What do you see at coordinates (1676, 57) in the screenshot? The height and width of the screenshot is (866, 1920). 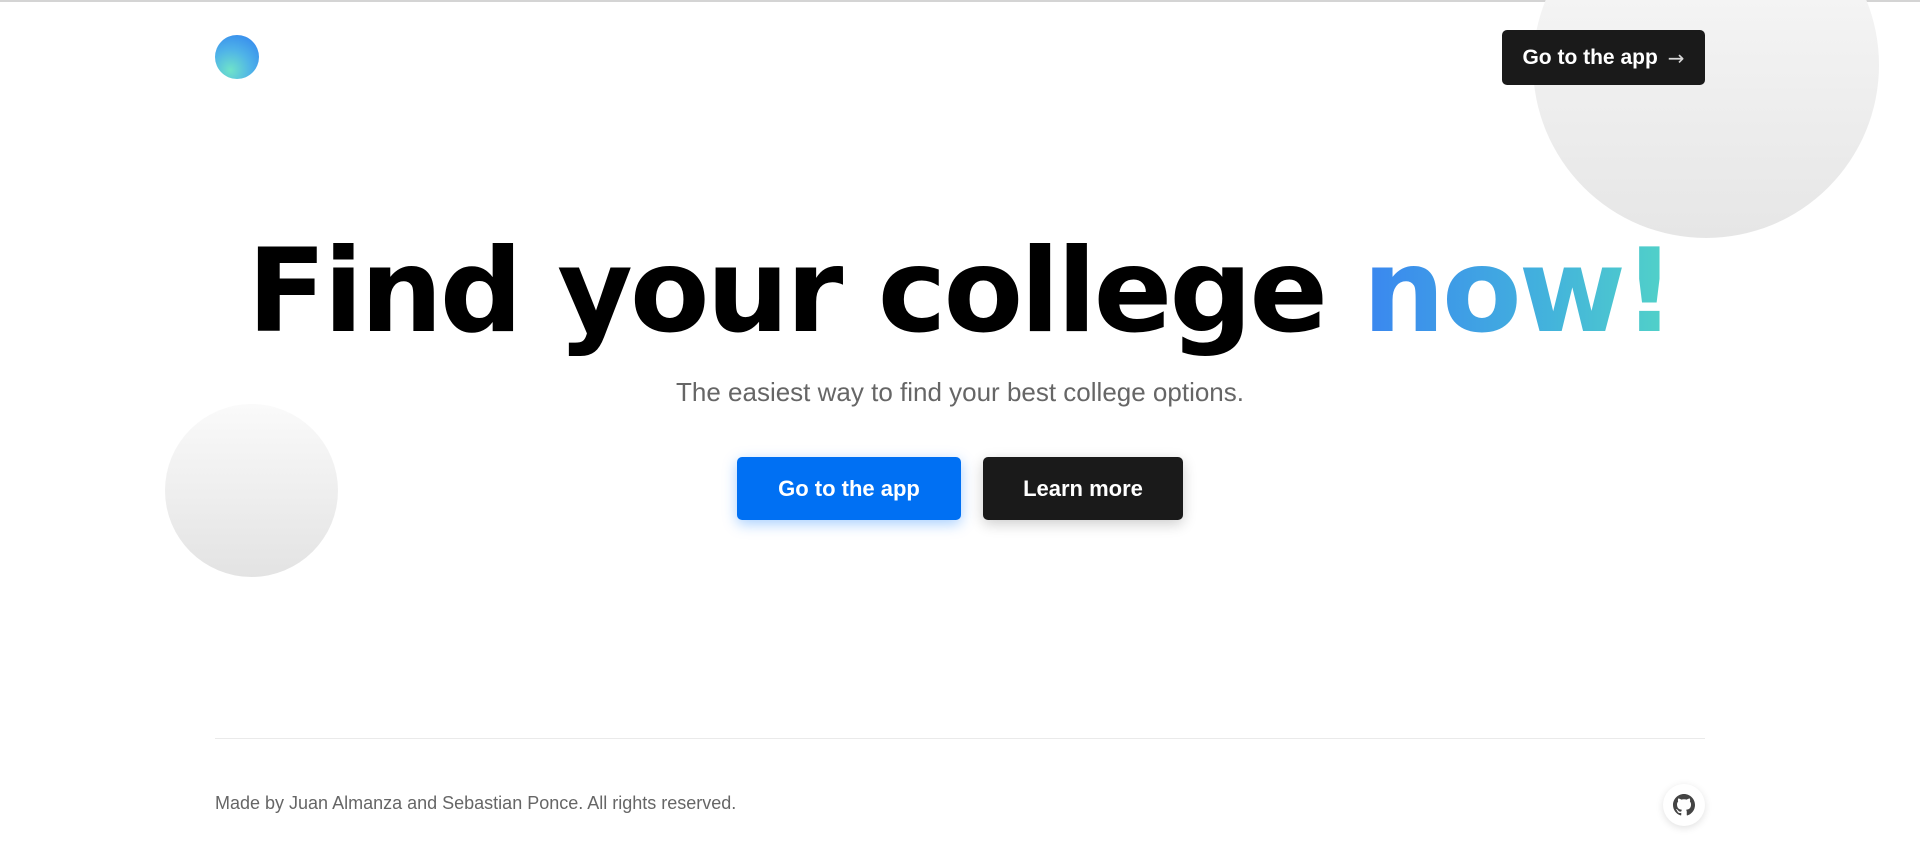 I see `arrow-right-icon: →` at bounding box center [1676, 57].